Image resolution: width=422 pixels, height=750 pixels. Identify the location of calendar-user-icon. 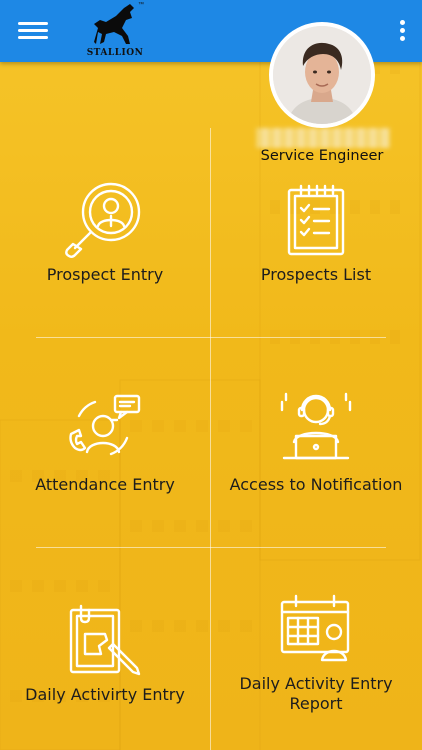
(315, 628).